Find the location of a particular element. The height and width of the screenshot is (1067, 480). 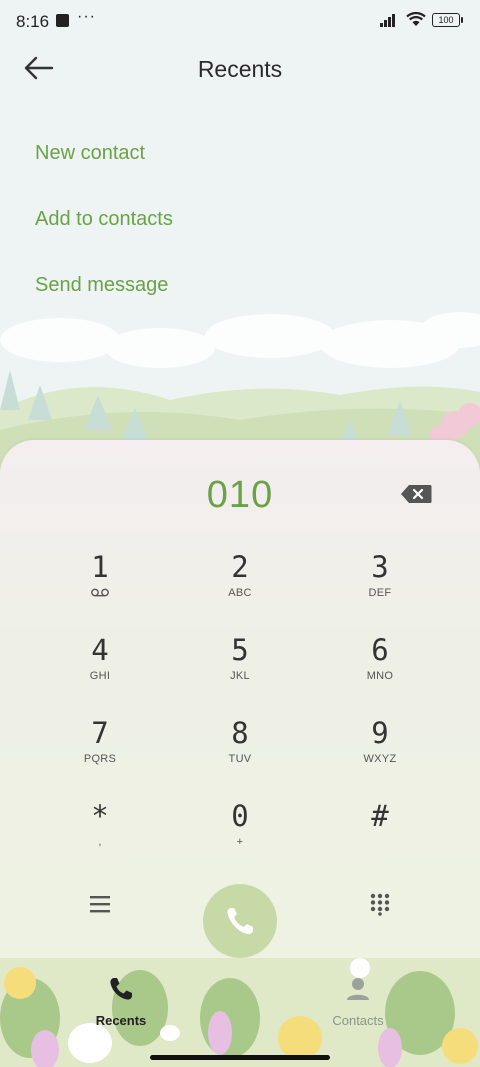

dialpad-toggle-button is located at coordinates (380, 906).